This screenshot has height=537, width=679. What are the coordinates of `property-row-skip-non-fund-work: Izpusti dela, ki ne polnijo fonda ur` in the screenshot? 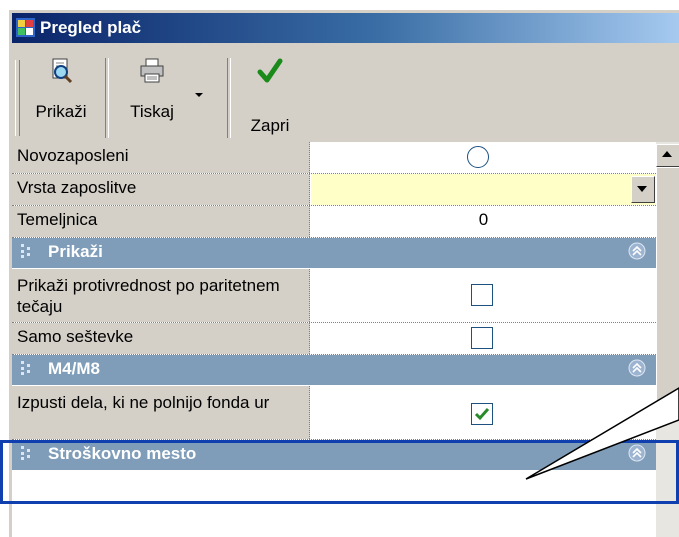 It's located at (334, 413).